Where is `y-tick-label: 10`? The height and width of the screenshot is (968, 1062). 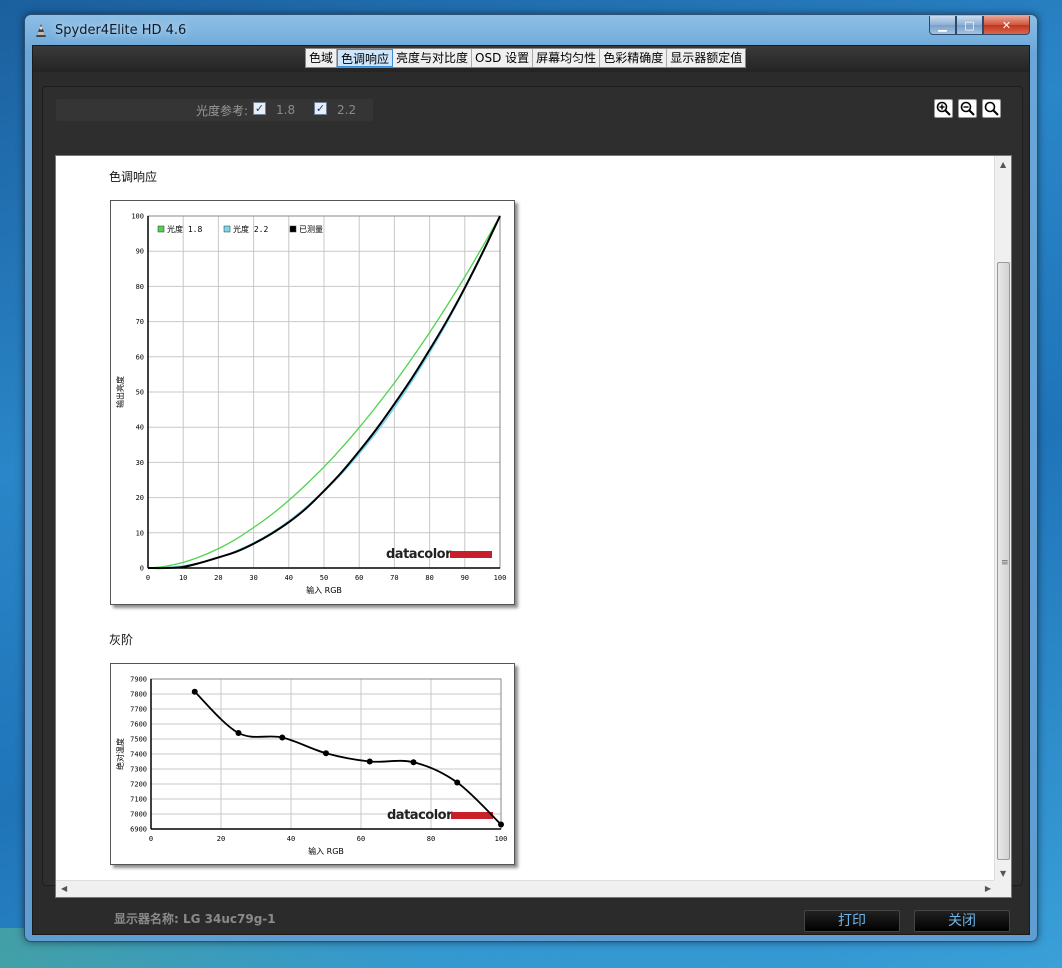
y-tick-label: 10 is located at coordinates (140, 533).